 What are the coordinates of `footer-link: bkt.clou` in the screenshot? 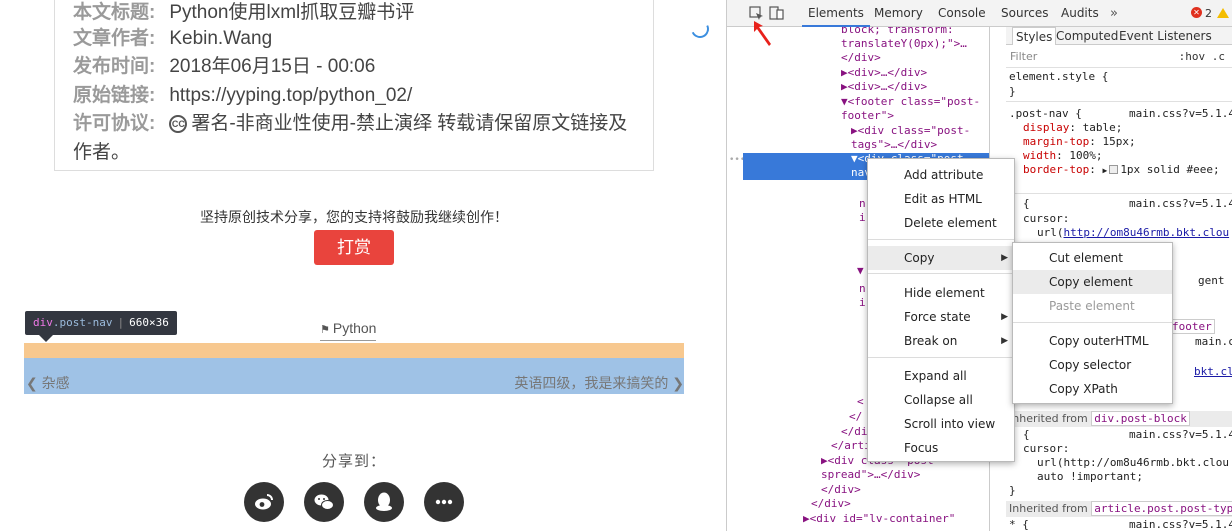 It's located at (1213, 371).